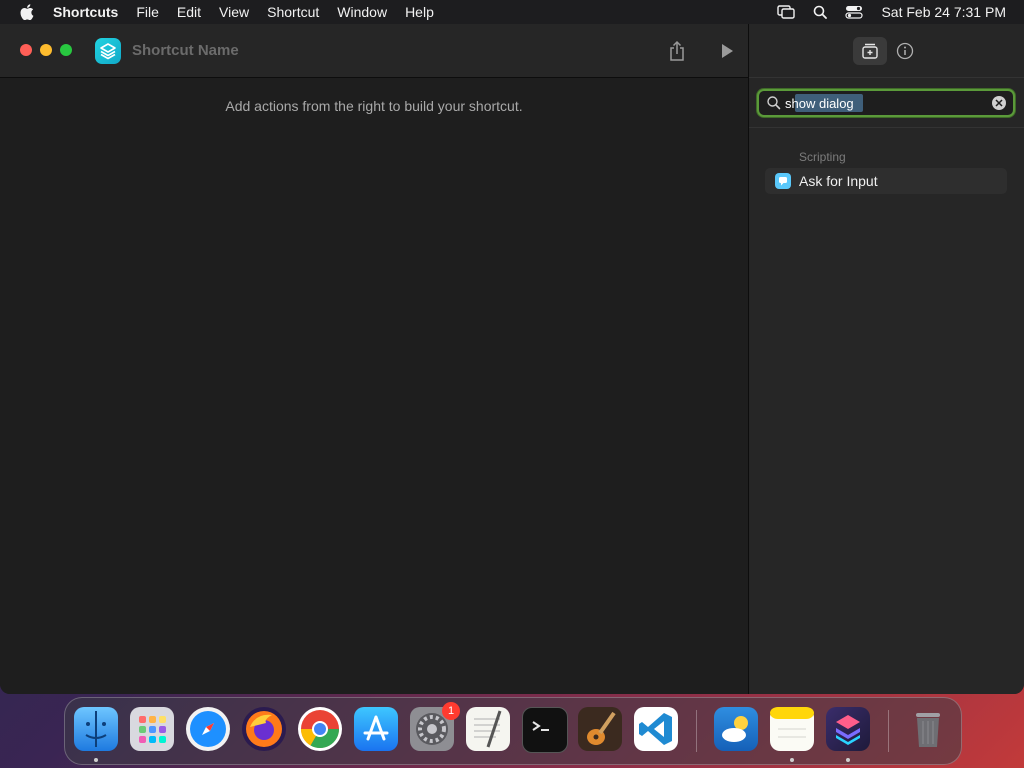 This screenshot has width=1024, height=768. Describe the element at coordinates (822, 157) in the screenshot. I see `results-section-title: Scripting` at that location.